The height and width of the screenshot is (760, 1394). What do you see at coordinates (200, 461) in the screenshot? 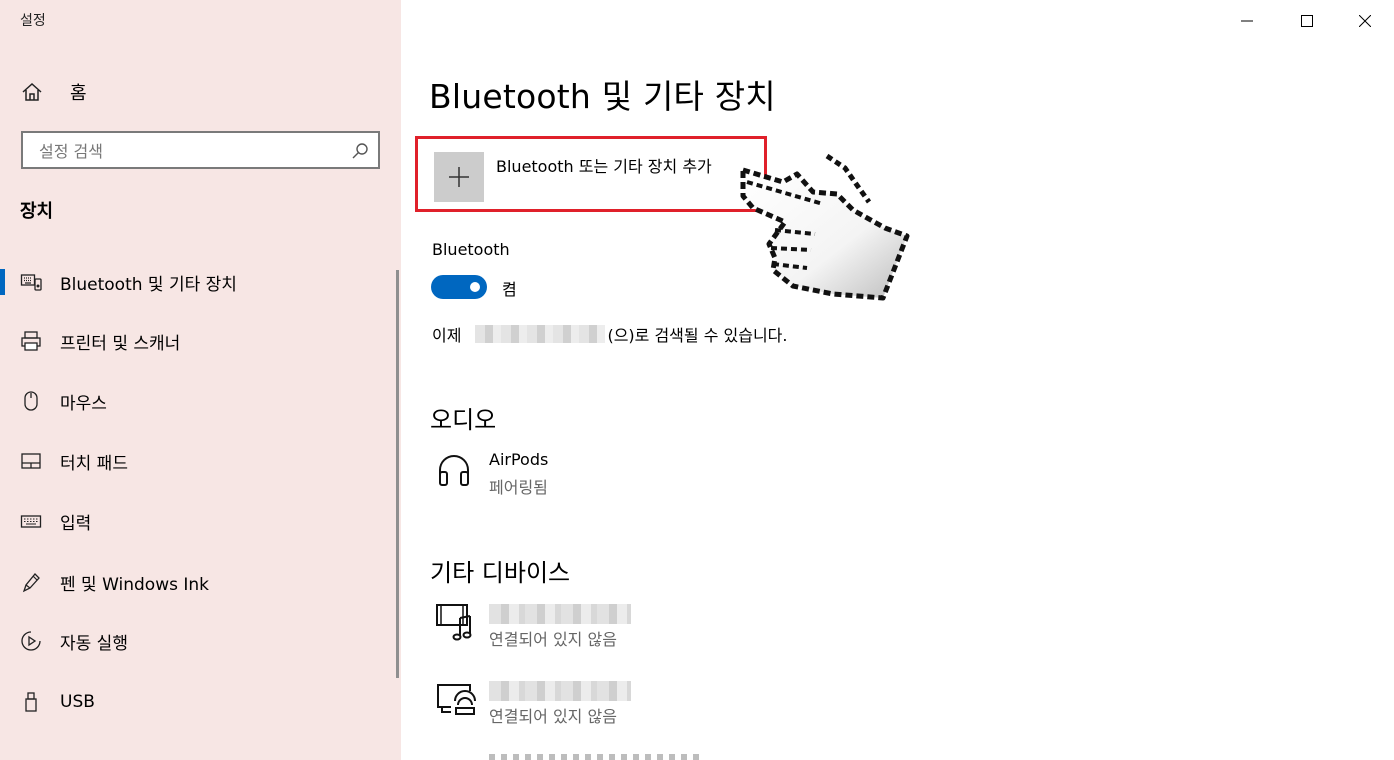
I see `sidebar-item-touchpad: 터치 패드` at bounding box center [200, 461].